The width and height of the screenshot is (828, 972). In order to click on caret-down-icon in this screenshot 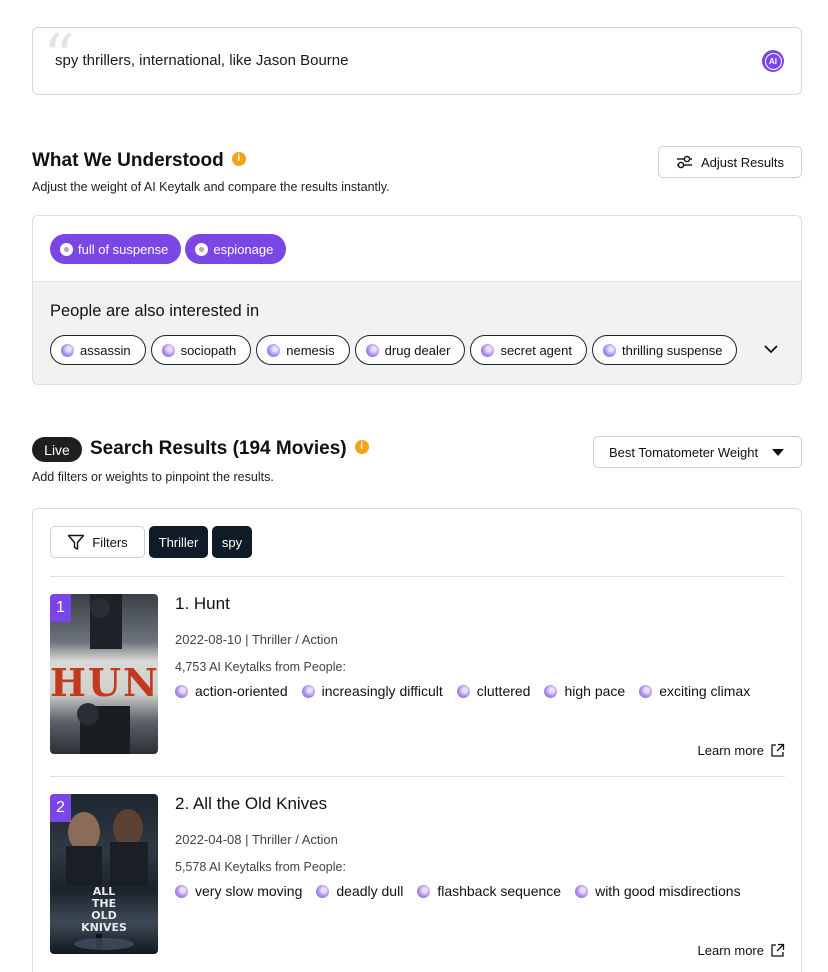, I will do `click(778, 452)`.